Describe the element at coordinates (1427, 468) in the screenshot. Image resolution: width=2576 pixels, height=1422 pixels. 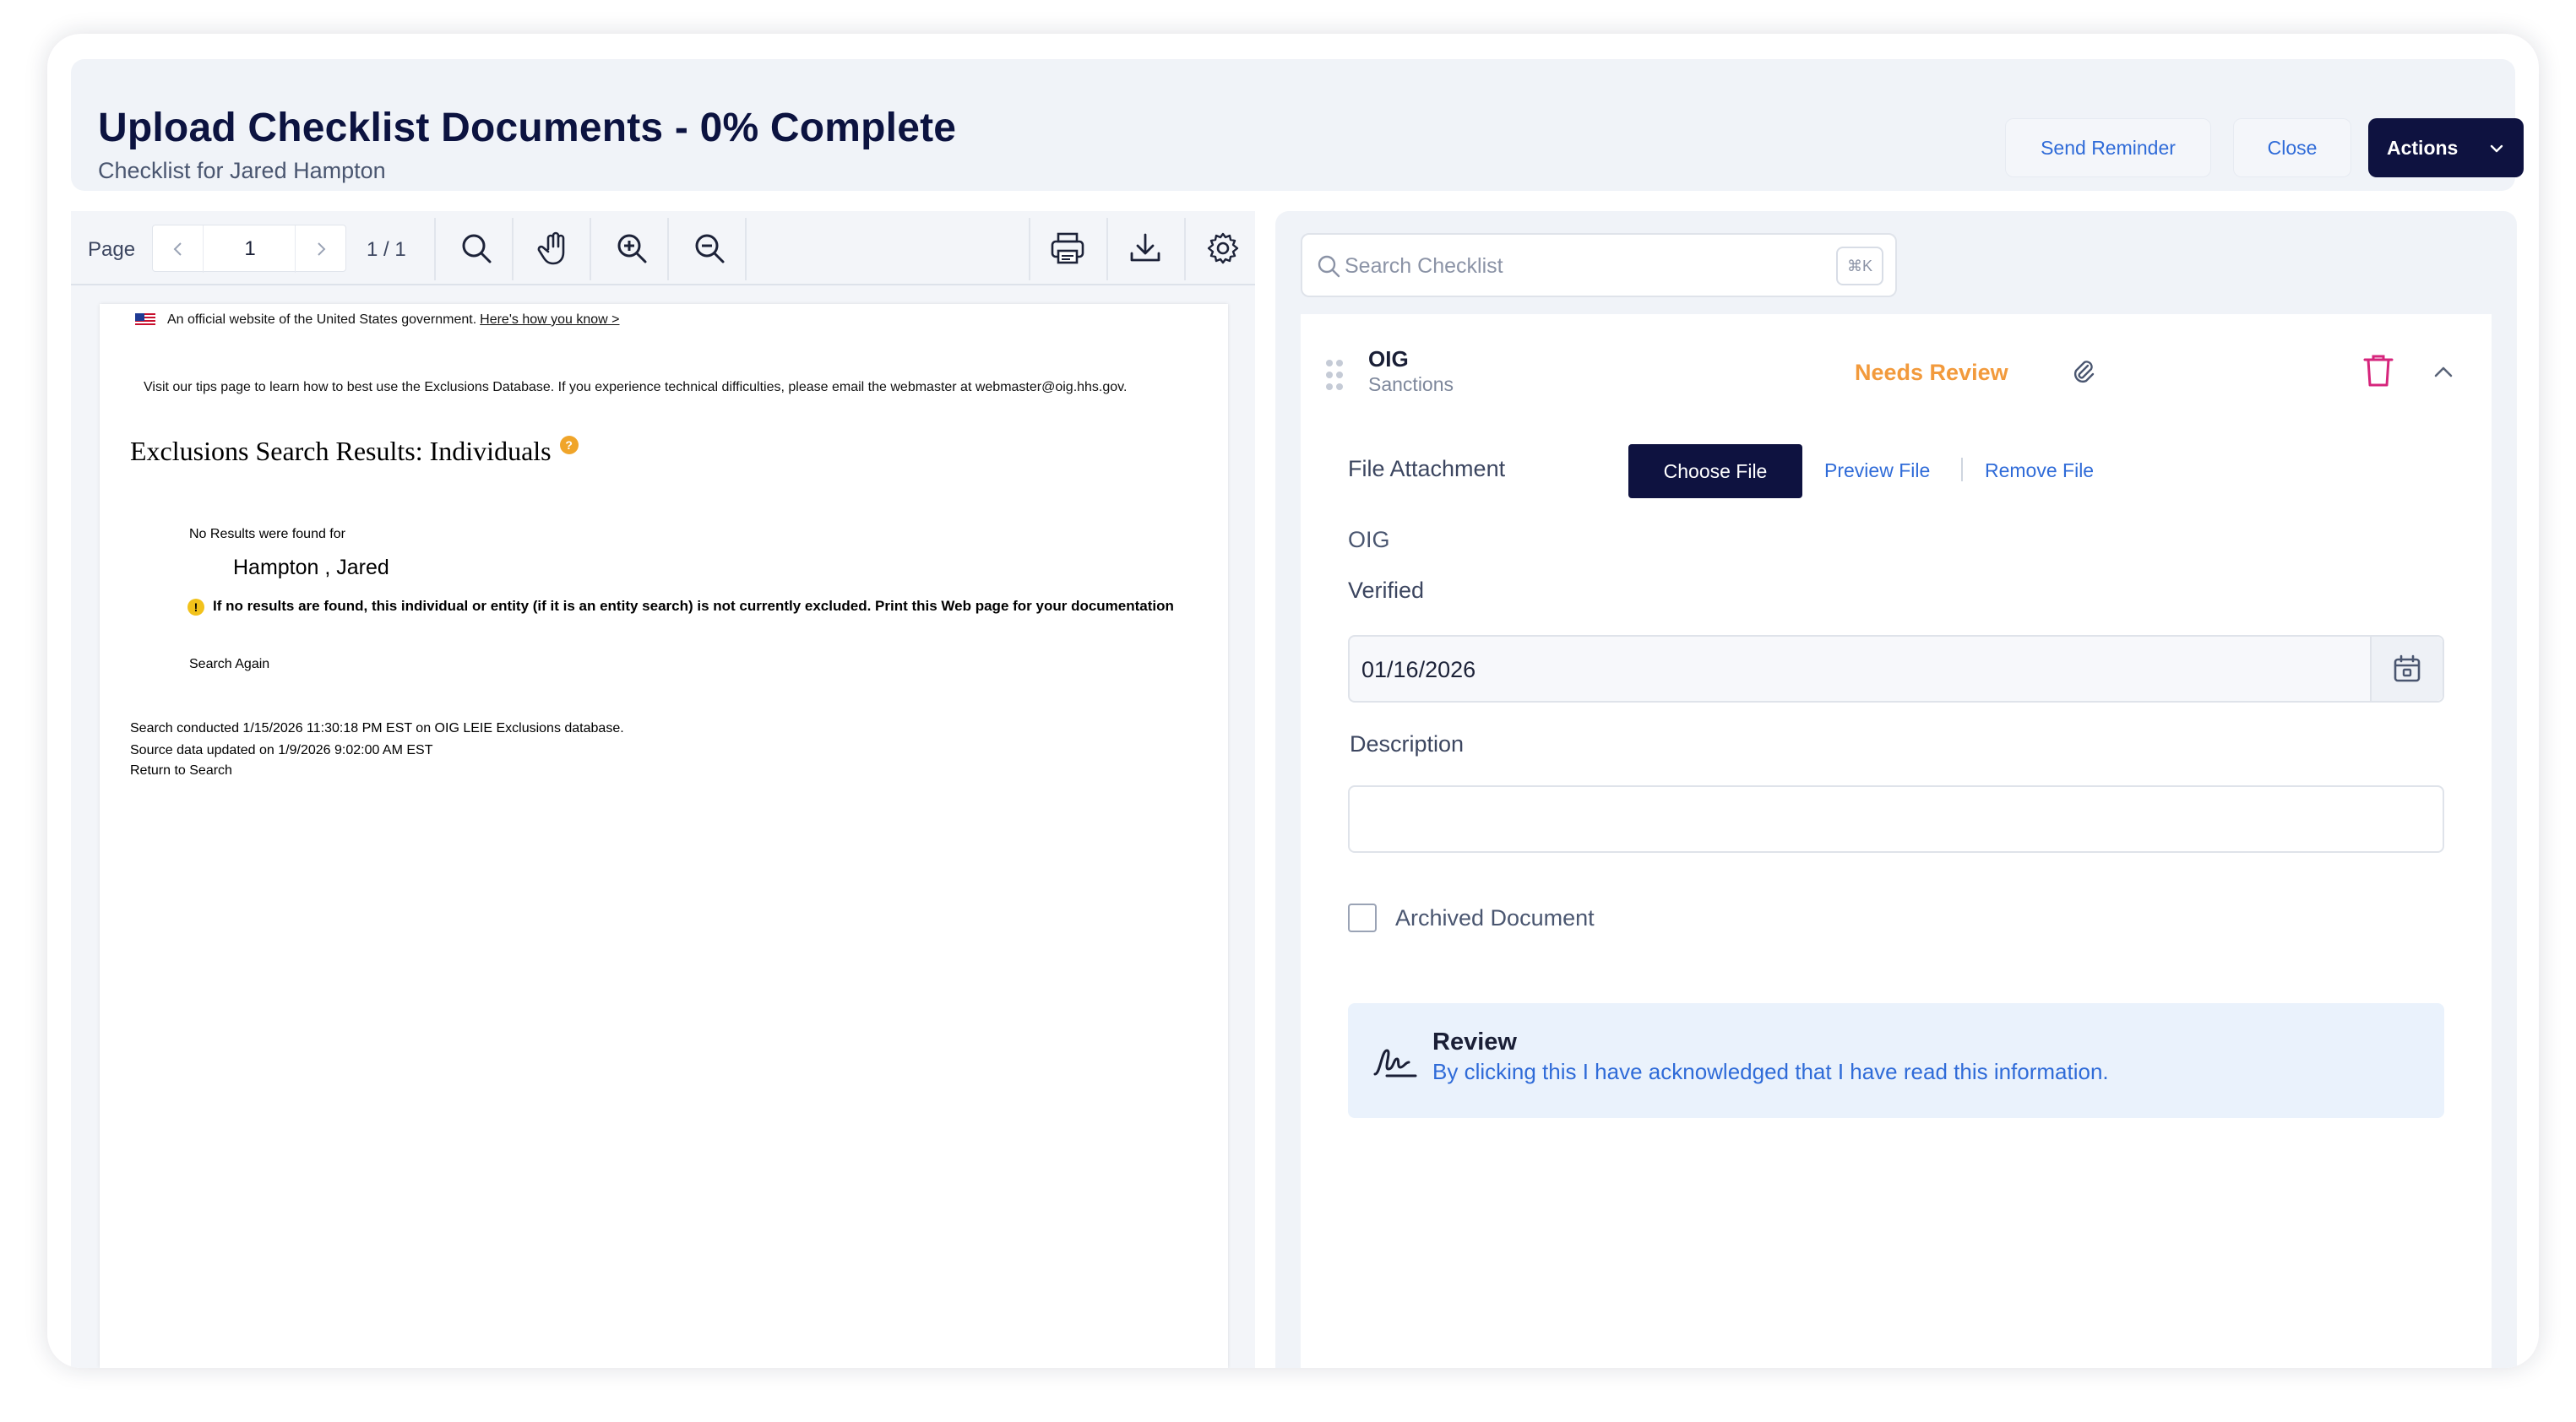
I see `file-attachment-label: File Attachment` at that location.